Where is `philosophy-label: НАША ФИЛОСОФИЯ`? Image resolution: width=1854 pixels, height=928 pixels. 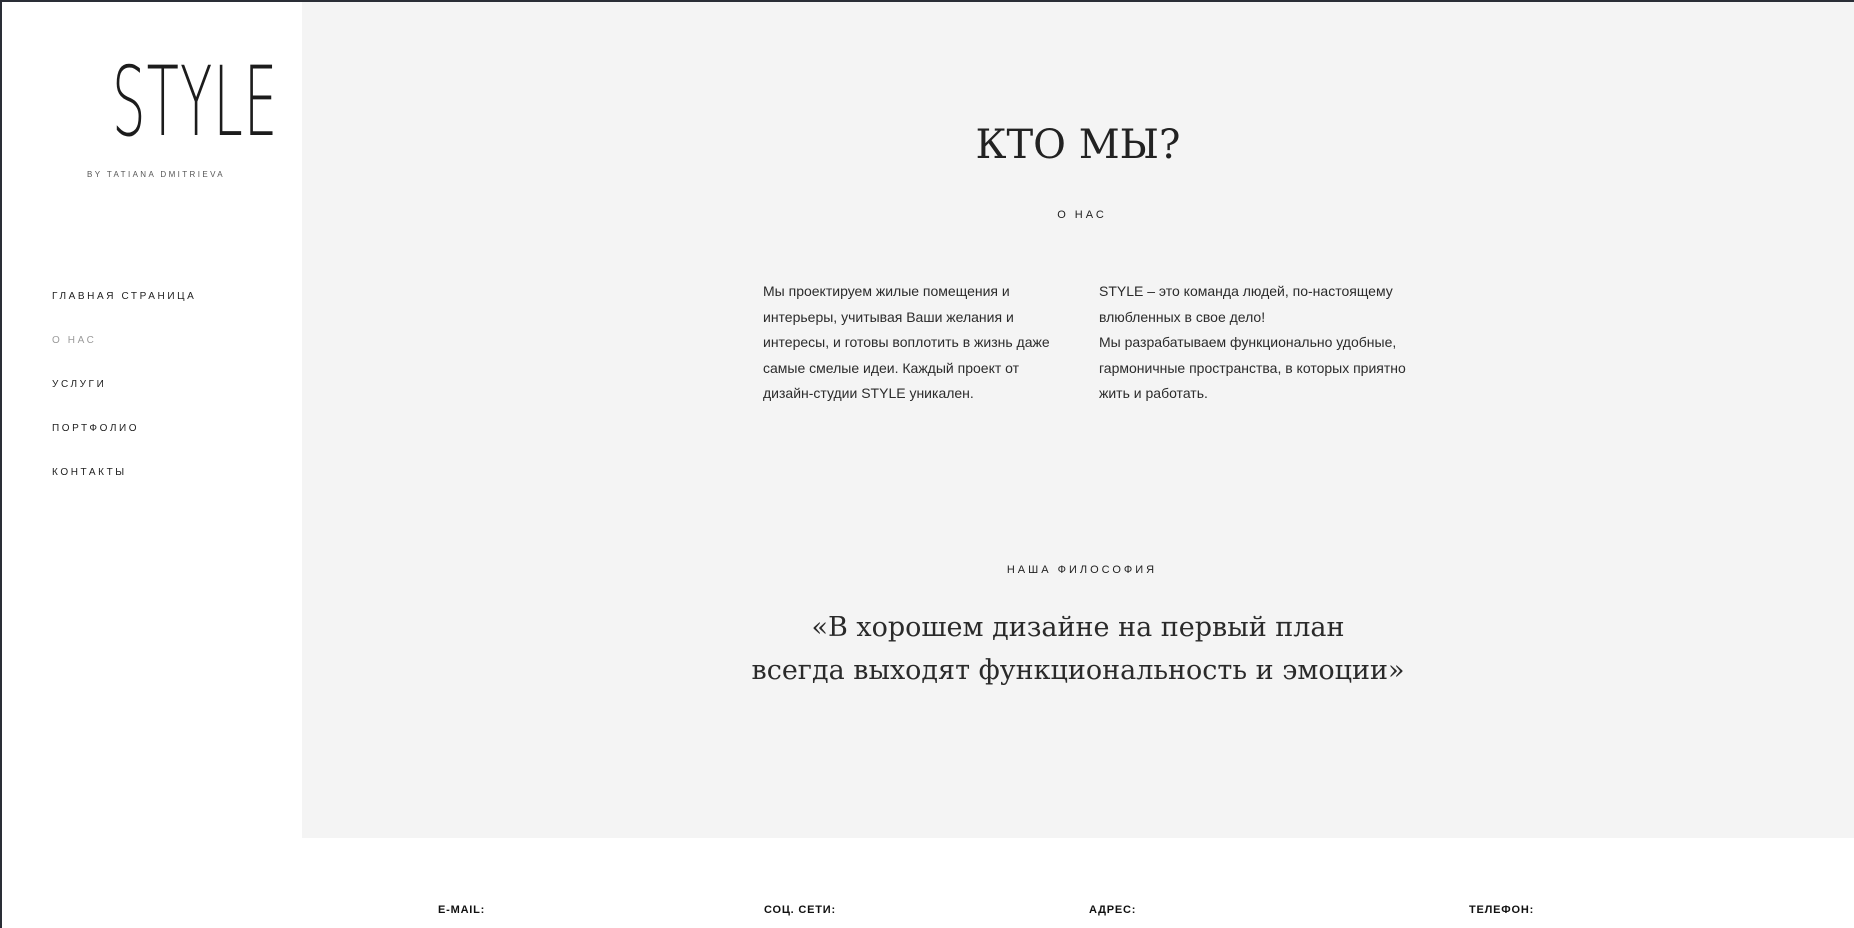 philosophy-label: НАША ФИЛОСОФИЯ is located at coordinates (1082, 570).